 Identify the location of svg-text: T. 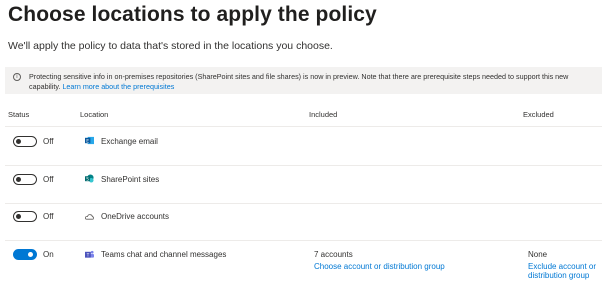
(88, 254).